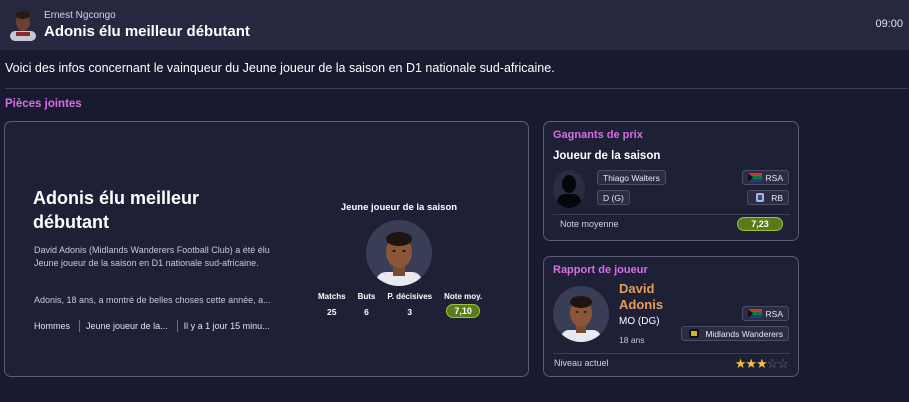  I want to click on winner-club-chip: RB, so click(768, 197).